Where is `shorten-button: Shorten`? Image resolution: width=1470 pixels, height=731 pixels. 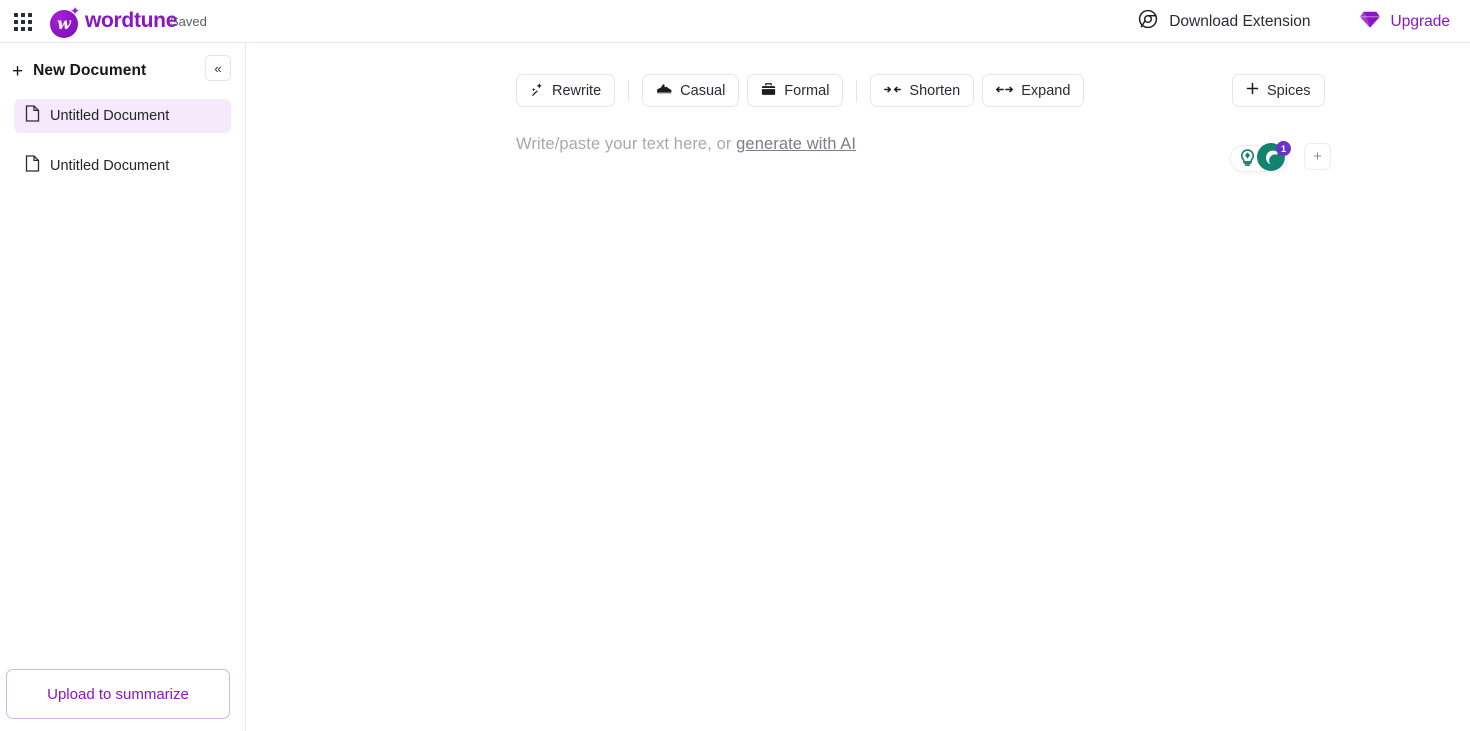
shorten-button: Shorten is located at coordinates (922, 90).